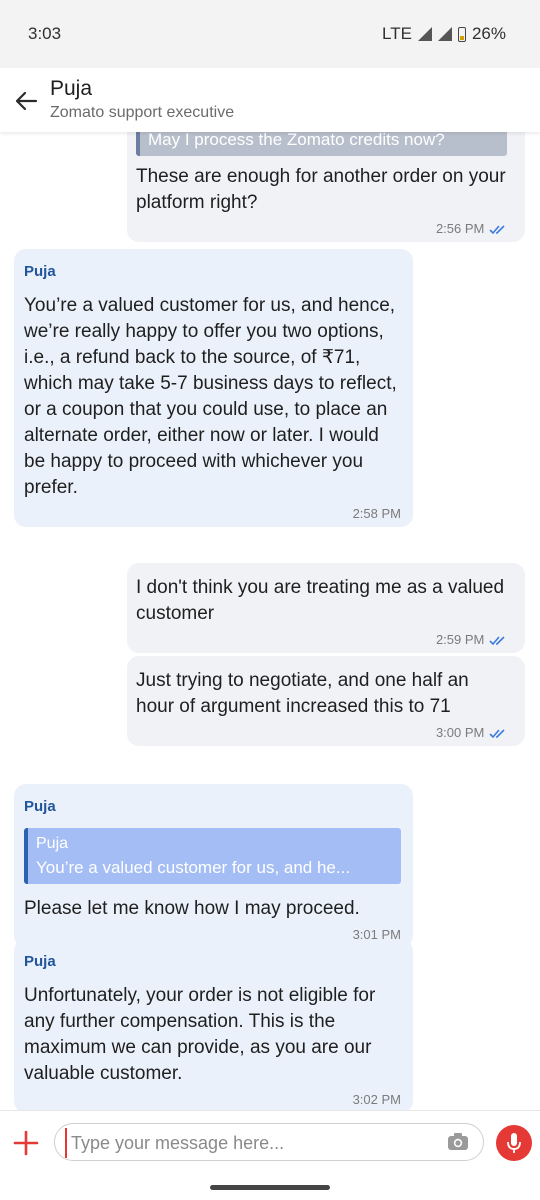  I want to click on message-meta: 2:56 PM, so click(321, 230).